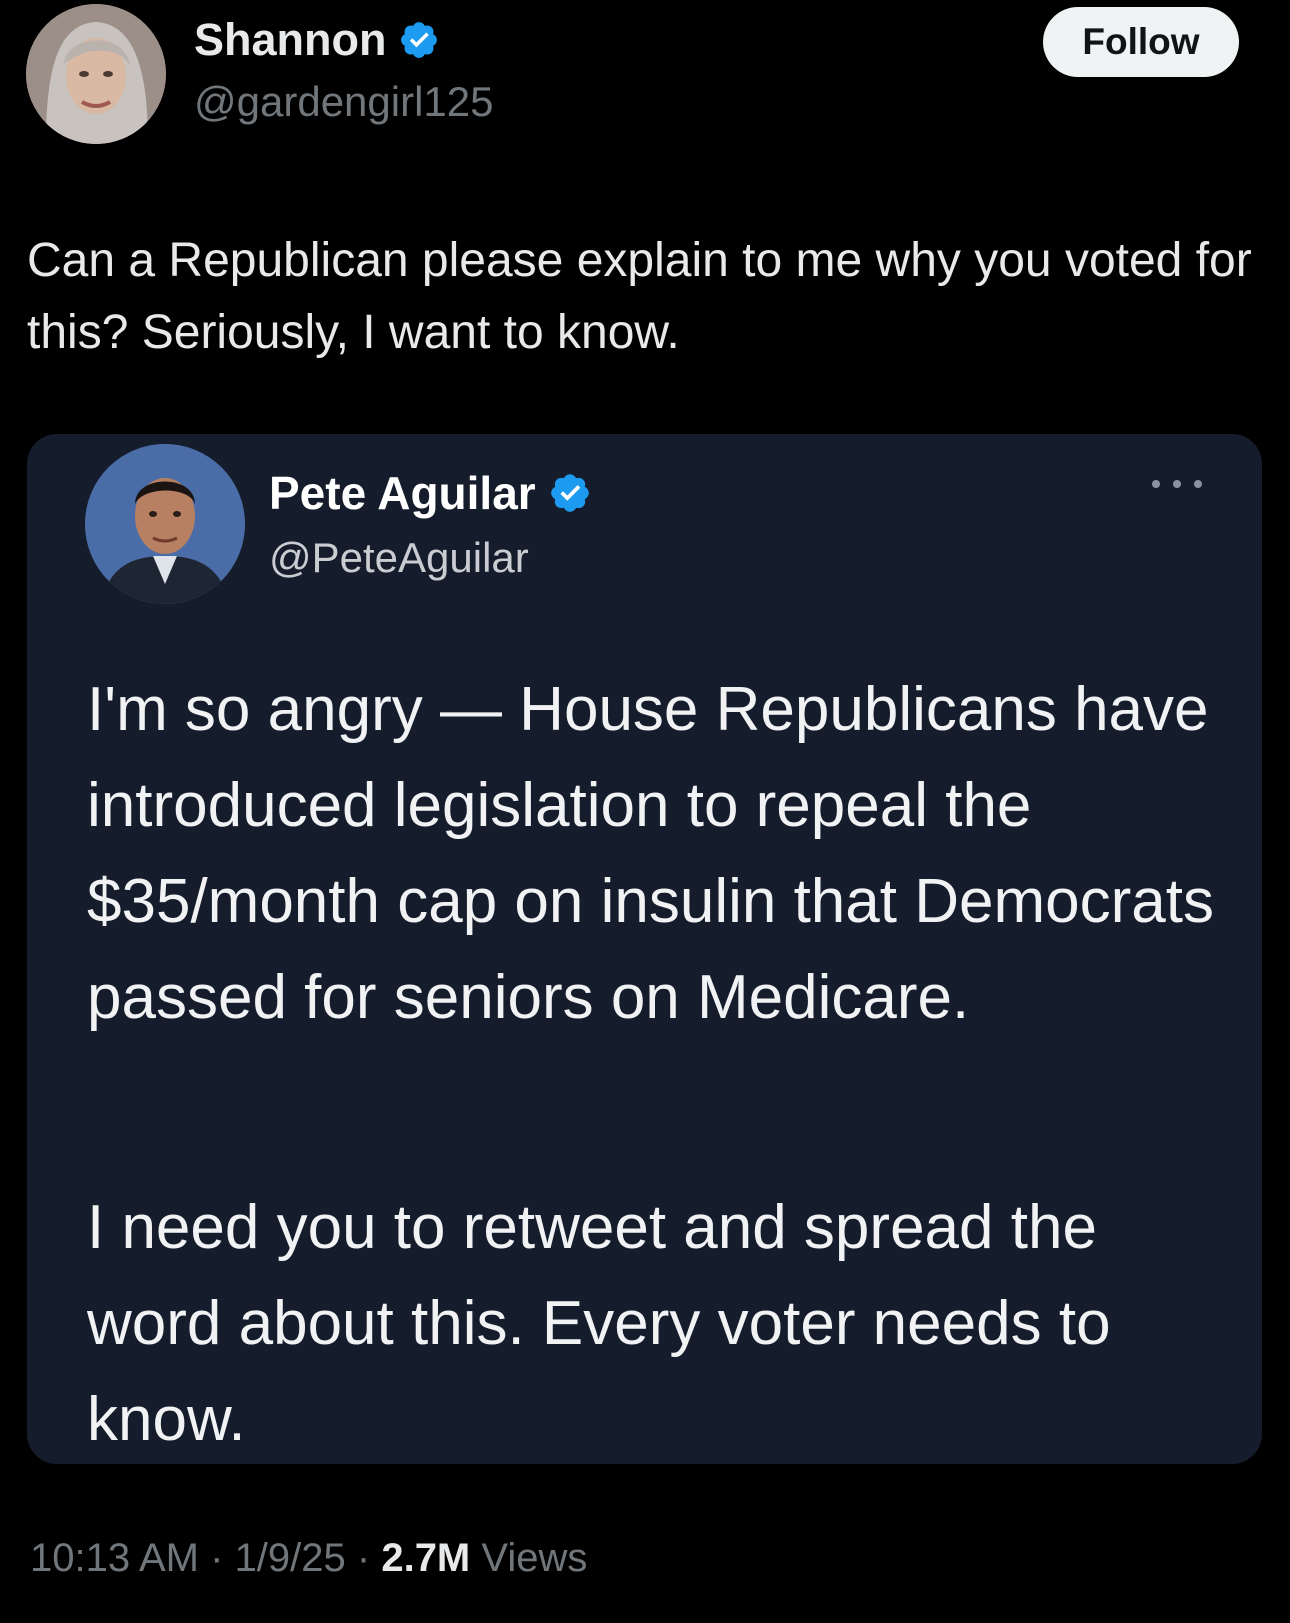 The height and width of the screenshot is (1623, 1290). What do you see at coordinates (426, 1558) in the screenshot?
I see `views-count: 2.7M` at bounding box center [426, 1558].